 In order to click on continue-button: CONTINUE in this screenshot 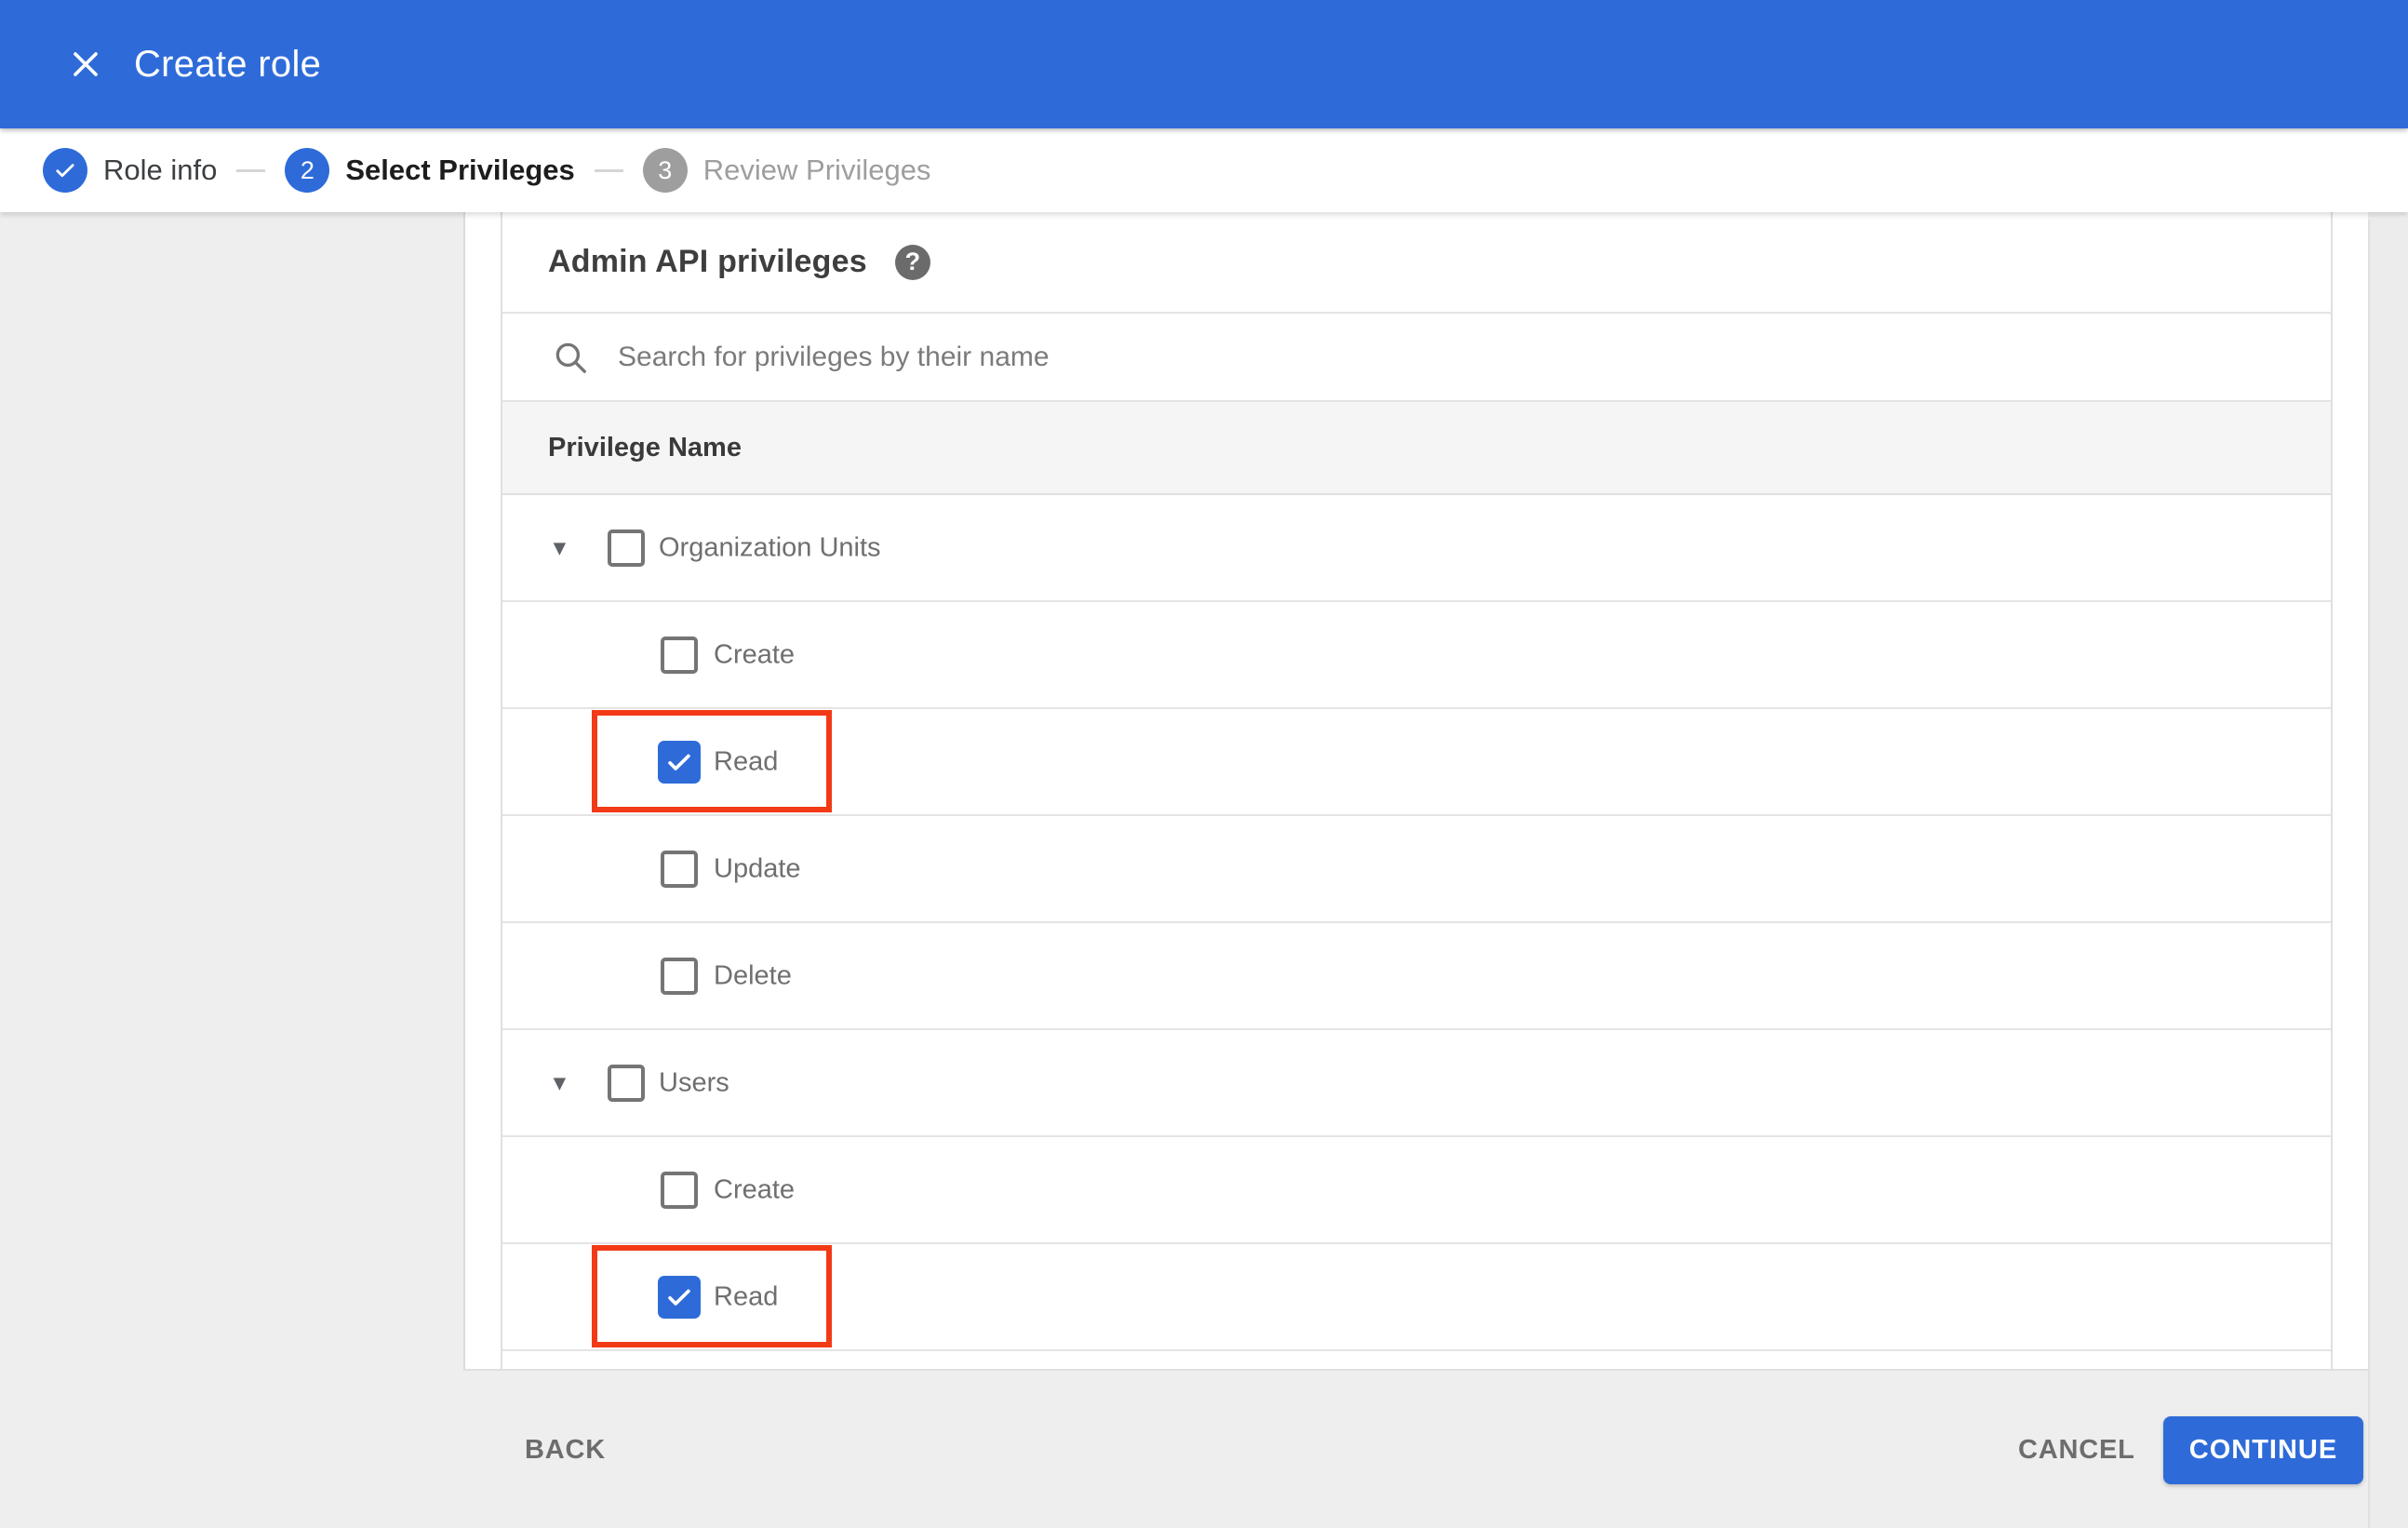, I will do `click(2263, 1450)`.